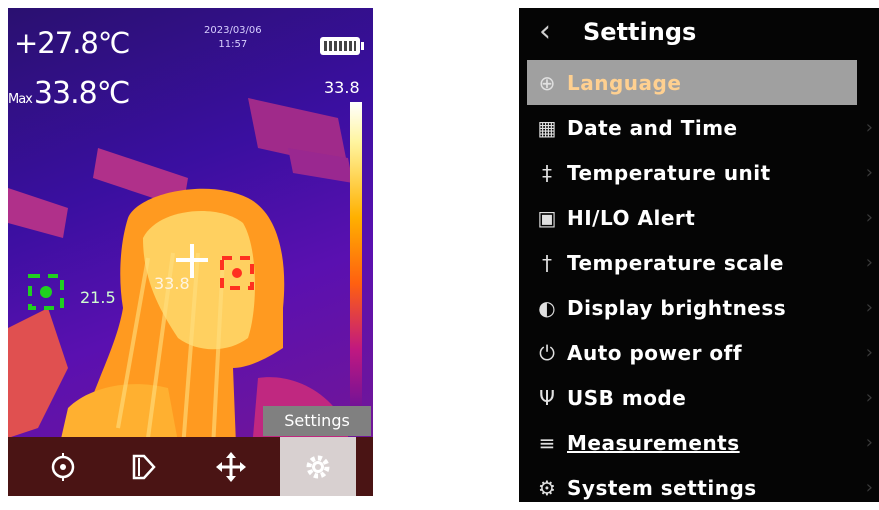  What do you see at coordinates (640, 32) in the screenshot?
I see `menu-title: Settings` at bounding box center [640, 32].